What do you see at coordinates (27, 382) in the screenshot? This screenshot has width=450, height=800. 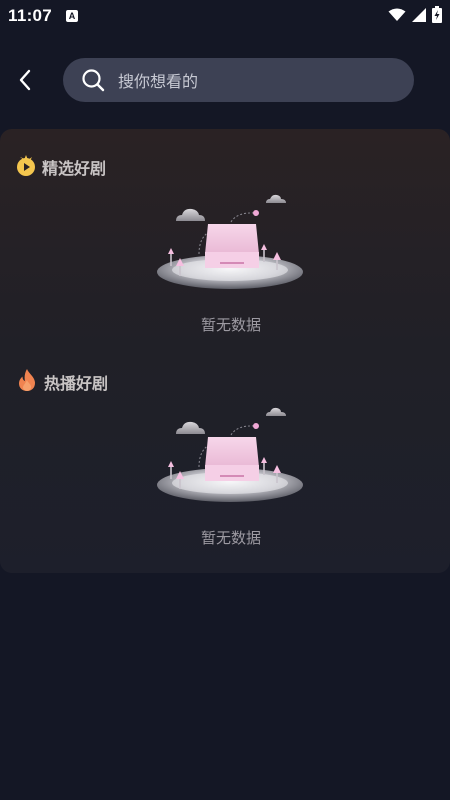 I see `flame-icon` at bounding box center [27, 382].